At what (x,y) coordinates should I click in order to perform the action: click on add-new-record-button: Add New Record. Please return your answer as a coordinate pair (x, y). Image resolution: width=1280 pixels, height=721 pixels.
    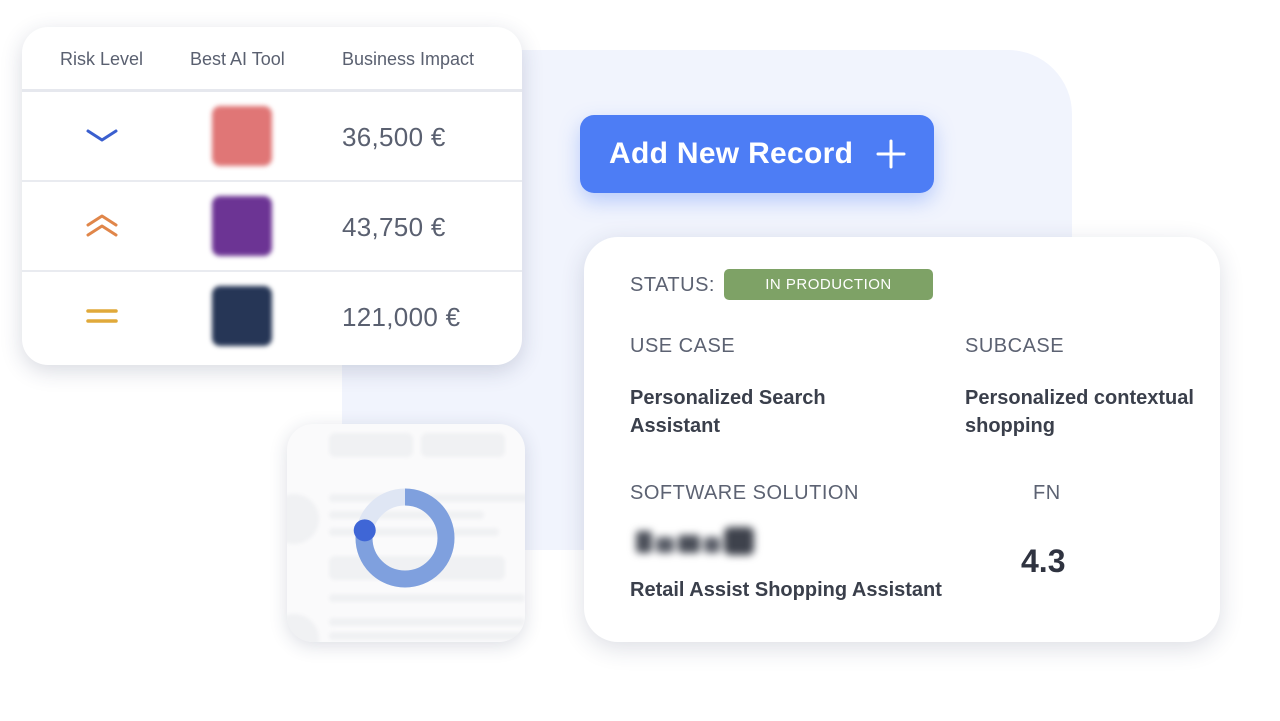
    Looking at the image, I should click on (757, 154).